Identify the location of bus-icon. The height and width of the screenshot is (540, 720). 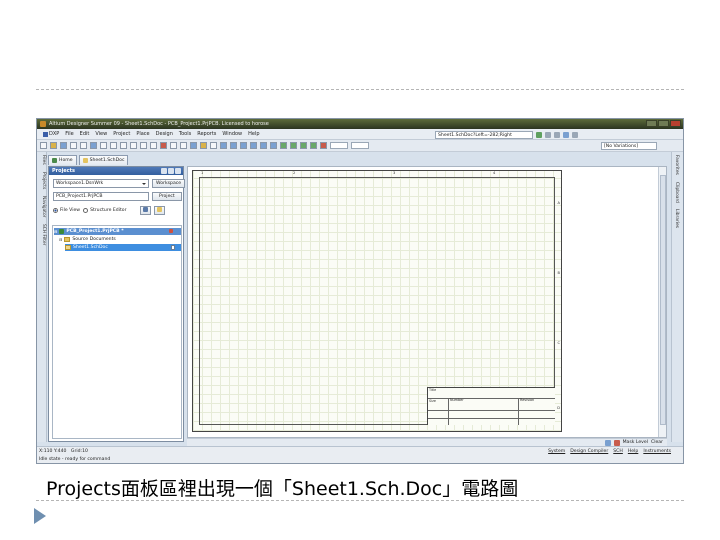
(233, 145).